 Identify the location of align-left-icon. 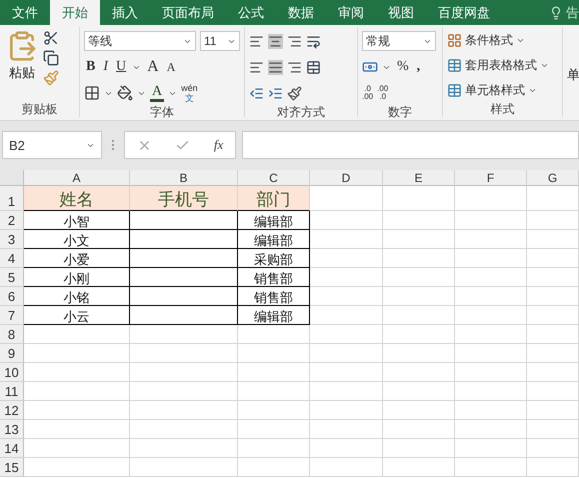
(256, 67).